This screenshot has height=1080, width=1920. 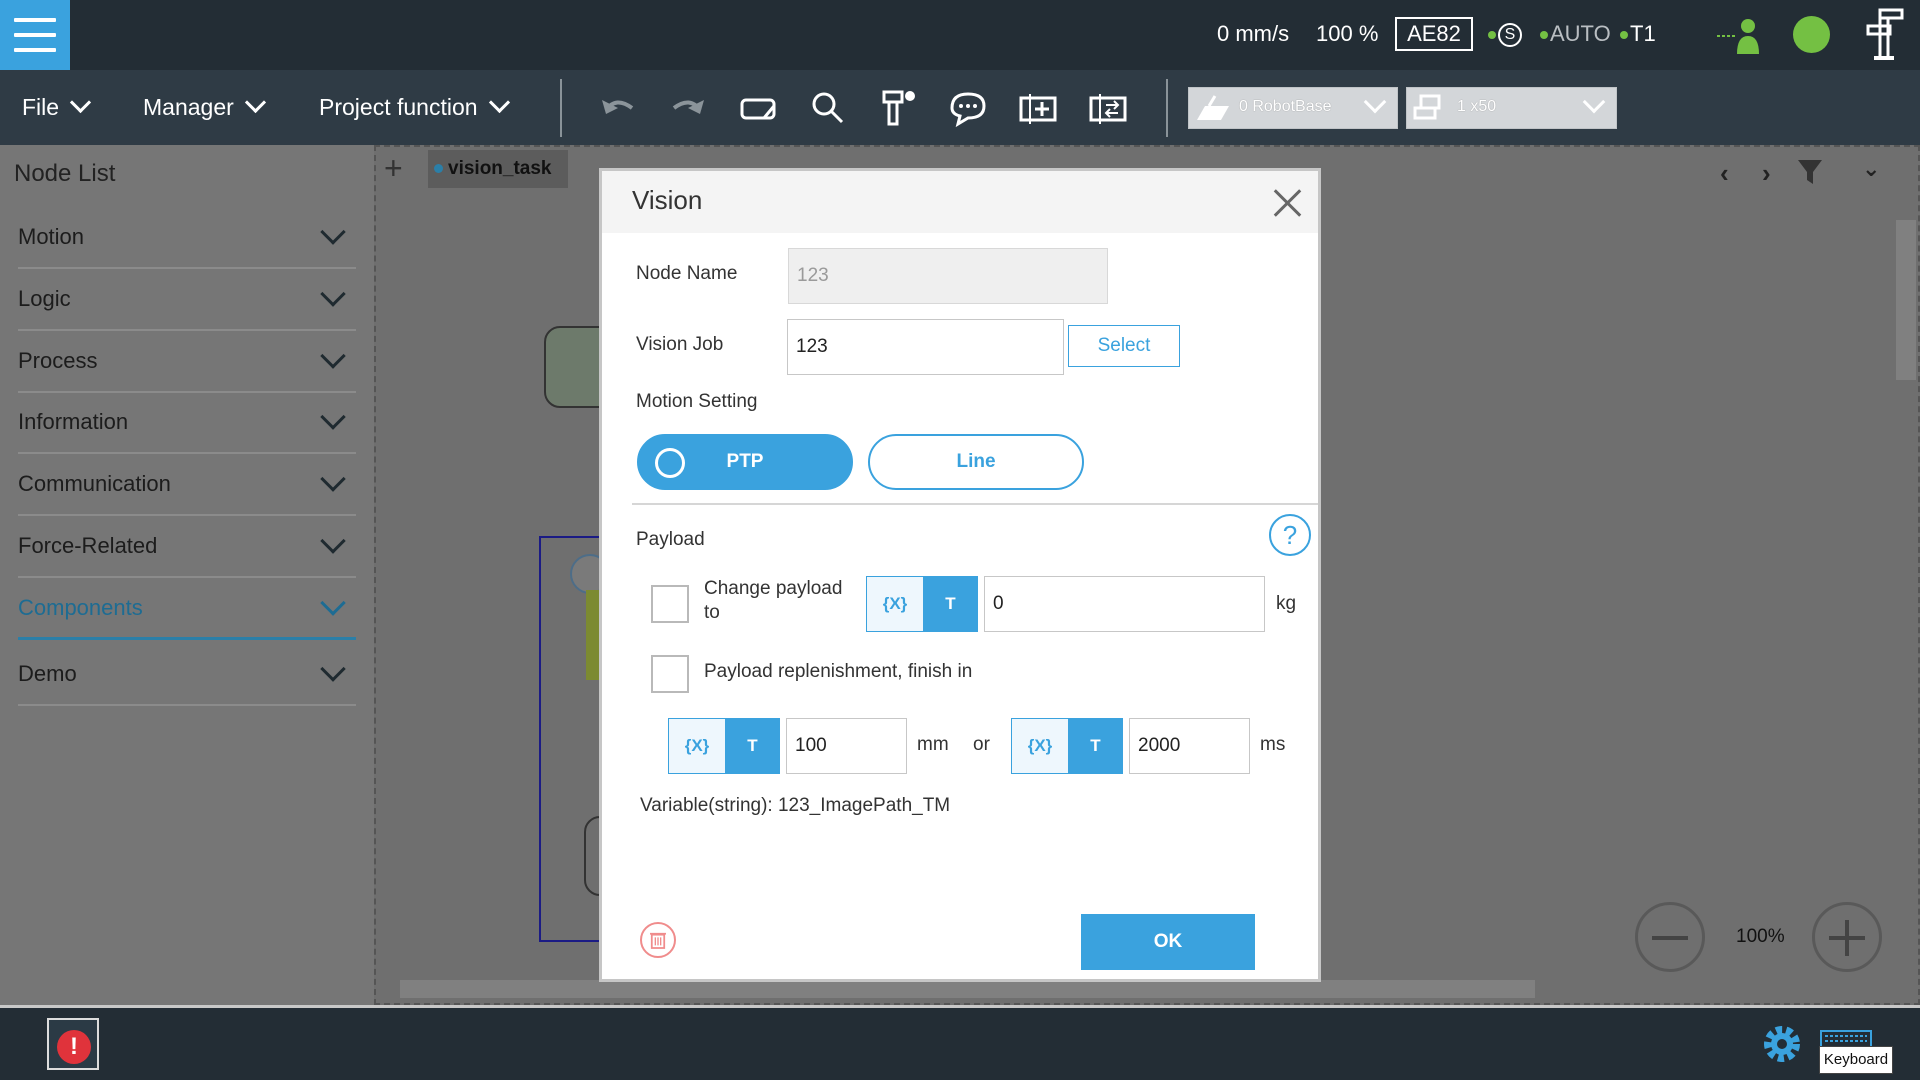 What do you see at coordinates (35, 35) in the screenshot?
I see `hamburger-menu-button` at bounding box center [35, 35].